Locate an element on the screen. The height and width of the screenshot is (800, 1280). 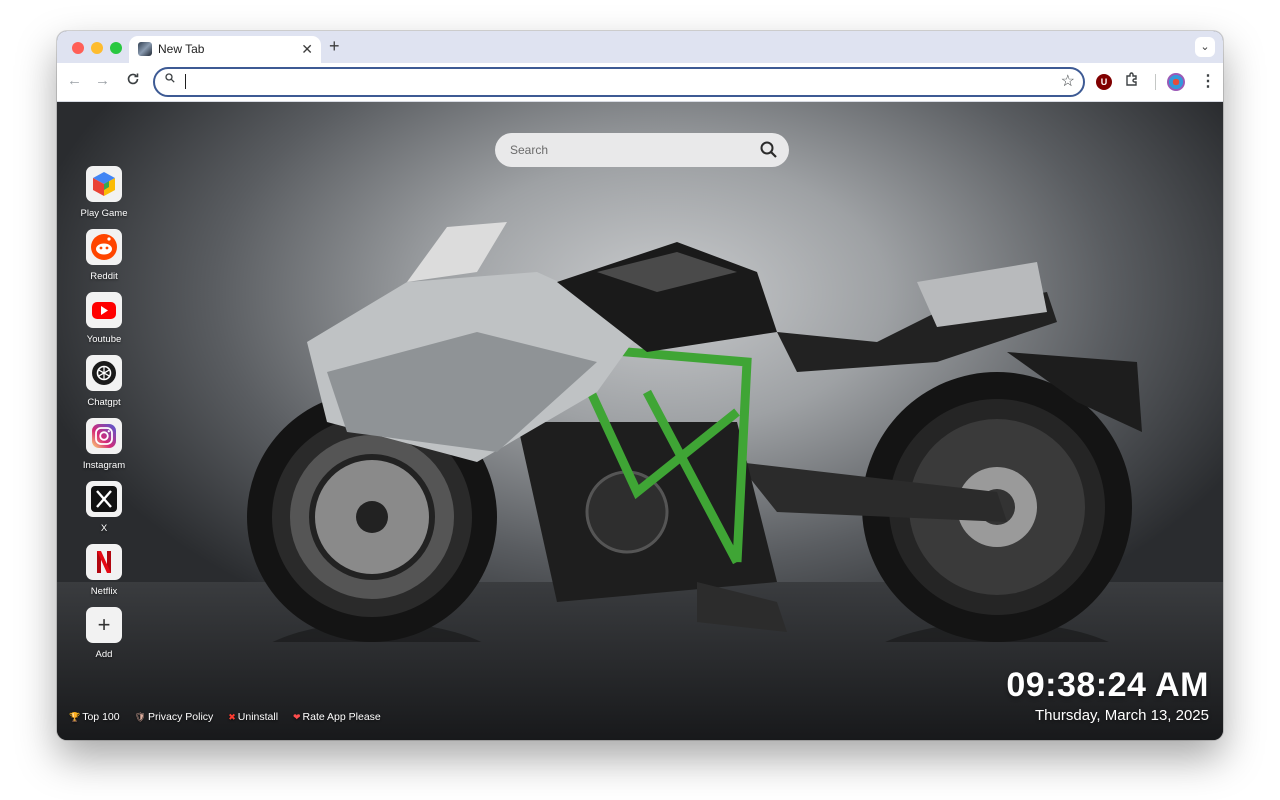
rate-app-link: ❤ Rate App Please is located at coordinates (337, 717).